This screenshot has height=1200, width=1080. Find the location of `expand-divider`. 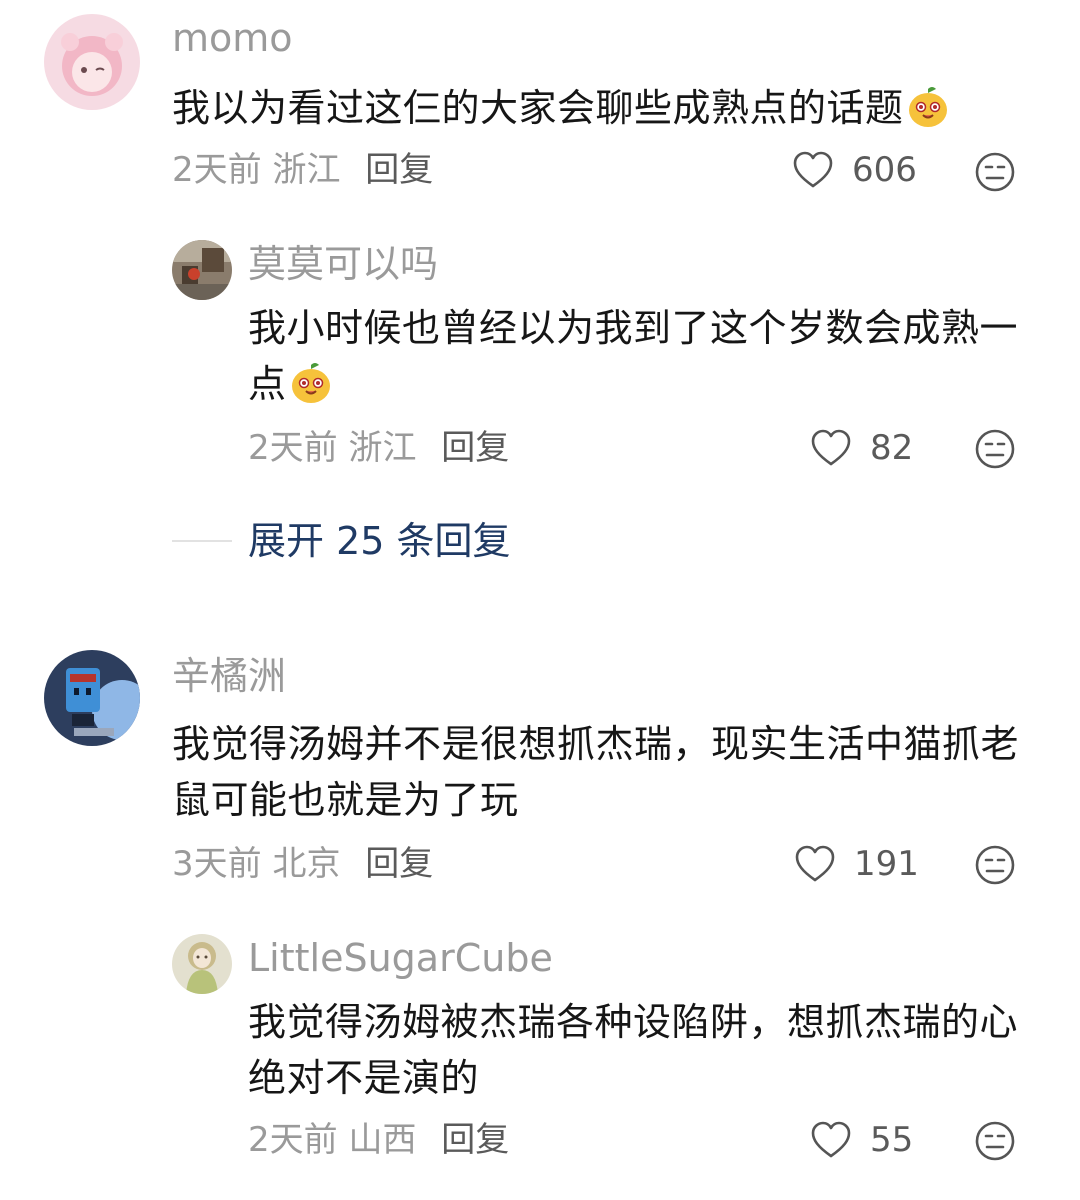

expand-divider is located at coordinates (202, 541).